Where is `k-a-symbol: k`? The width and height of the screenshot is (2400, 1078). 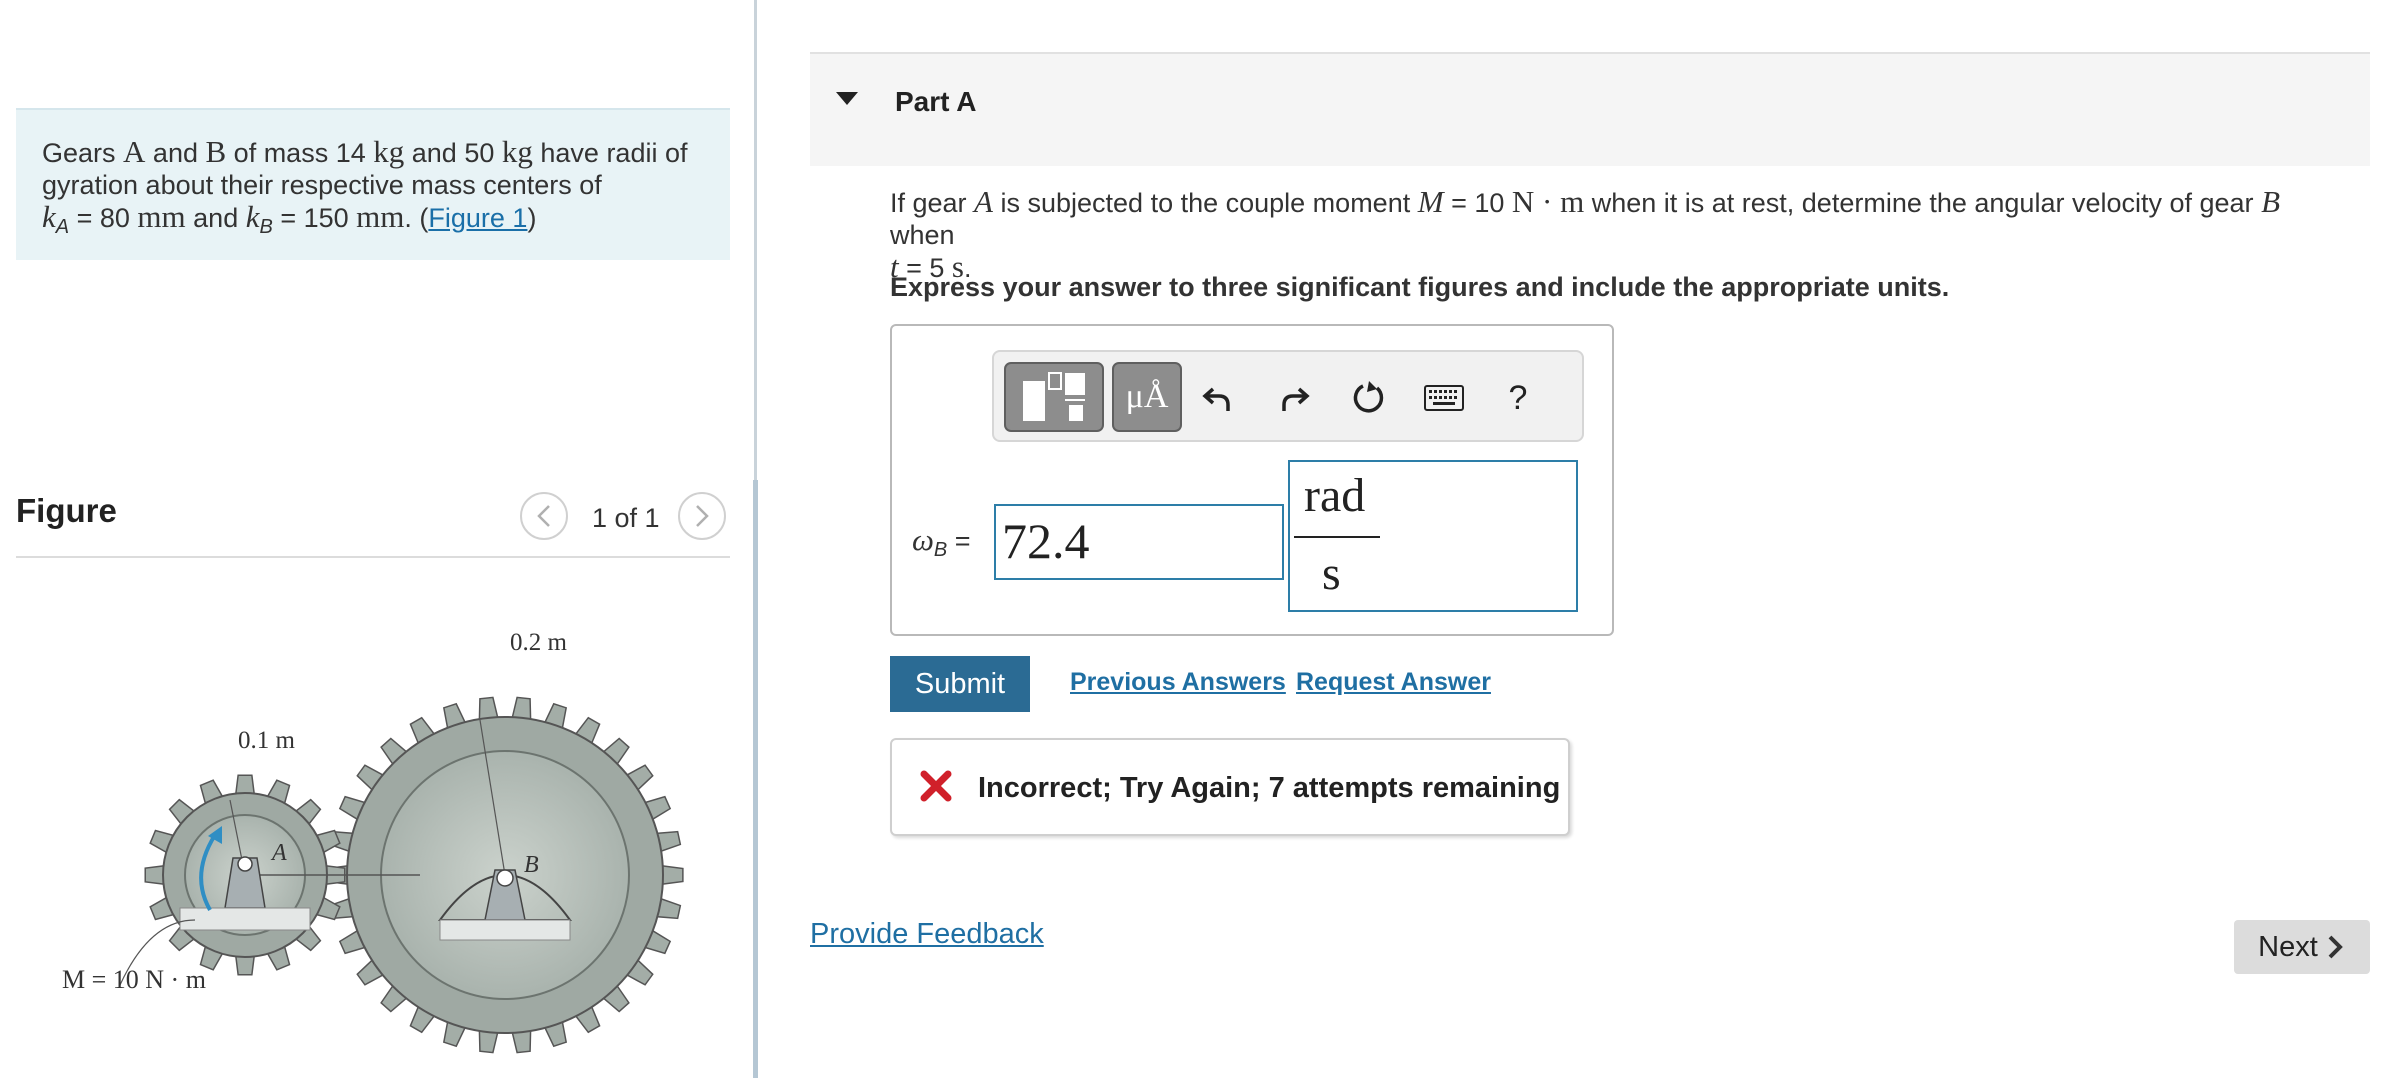
k-a-symbol: k is located at coordinates (49, 216).